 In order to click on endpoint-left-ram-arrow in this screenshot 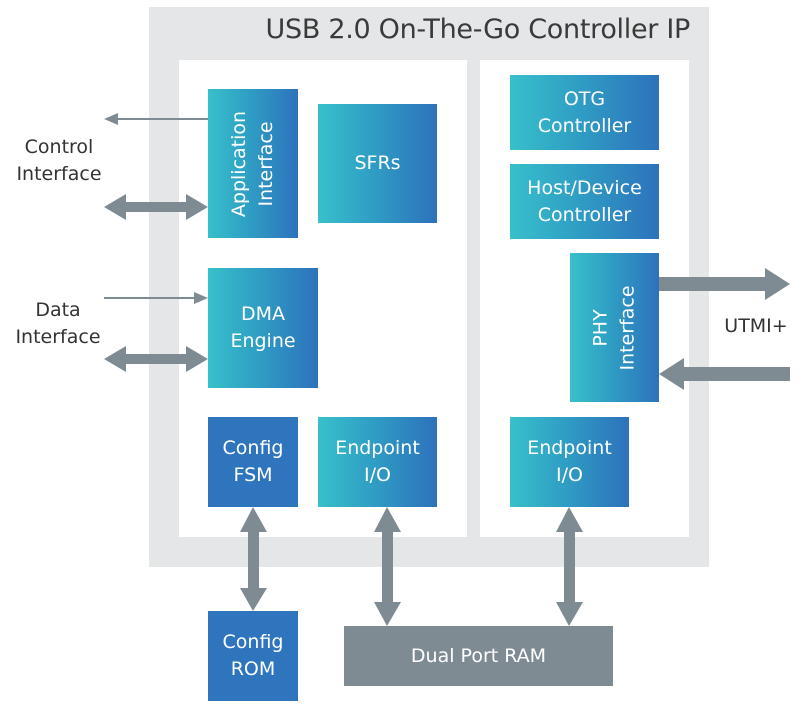, I will do `click(387, 566)`.